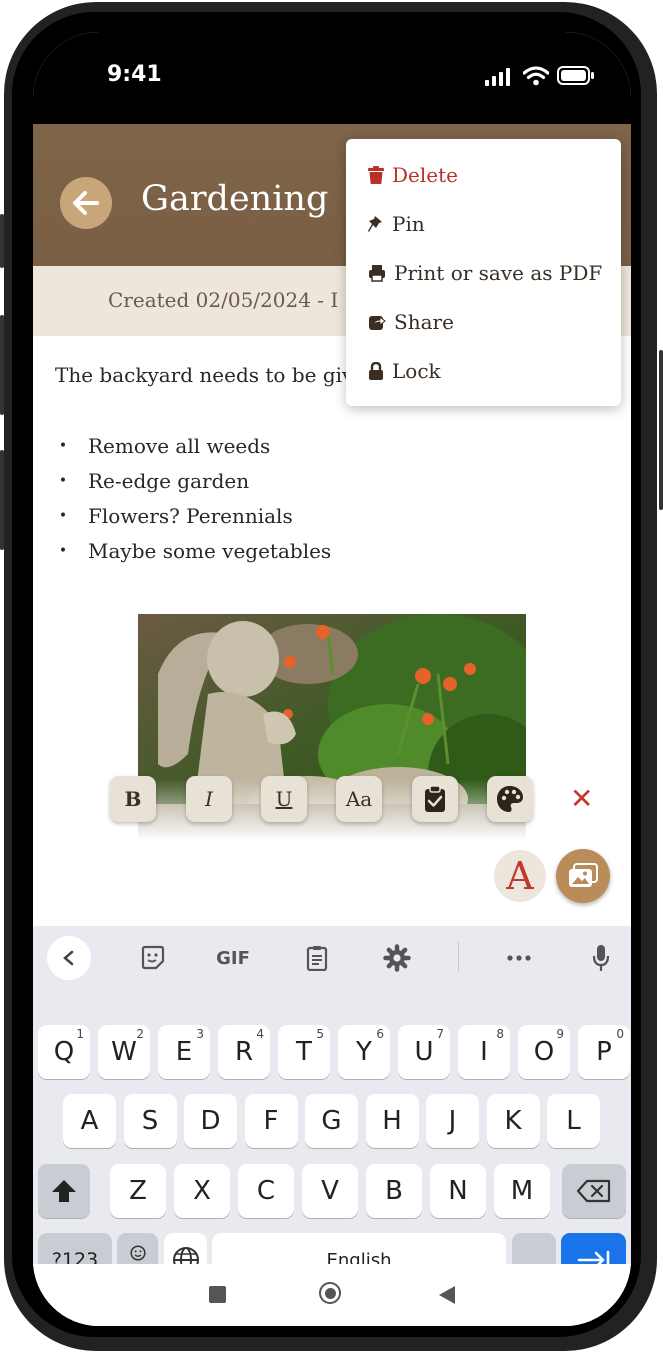  Describe the element at coordinates (583, 876) in the screenshot. I see `insert-image-button` at that location.